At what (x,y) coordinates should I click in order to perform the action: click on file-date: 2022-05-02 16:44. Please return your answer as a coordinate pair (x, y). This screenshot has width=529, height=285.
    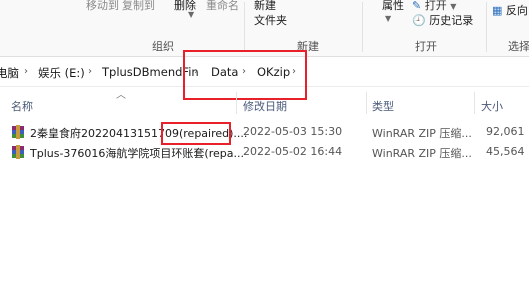
    Looking at the image, I should click on (293, 151).